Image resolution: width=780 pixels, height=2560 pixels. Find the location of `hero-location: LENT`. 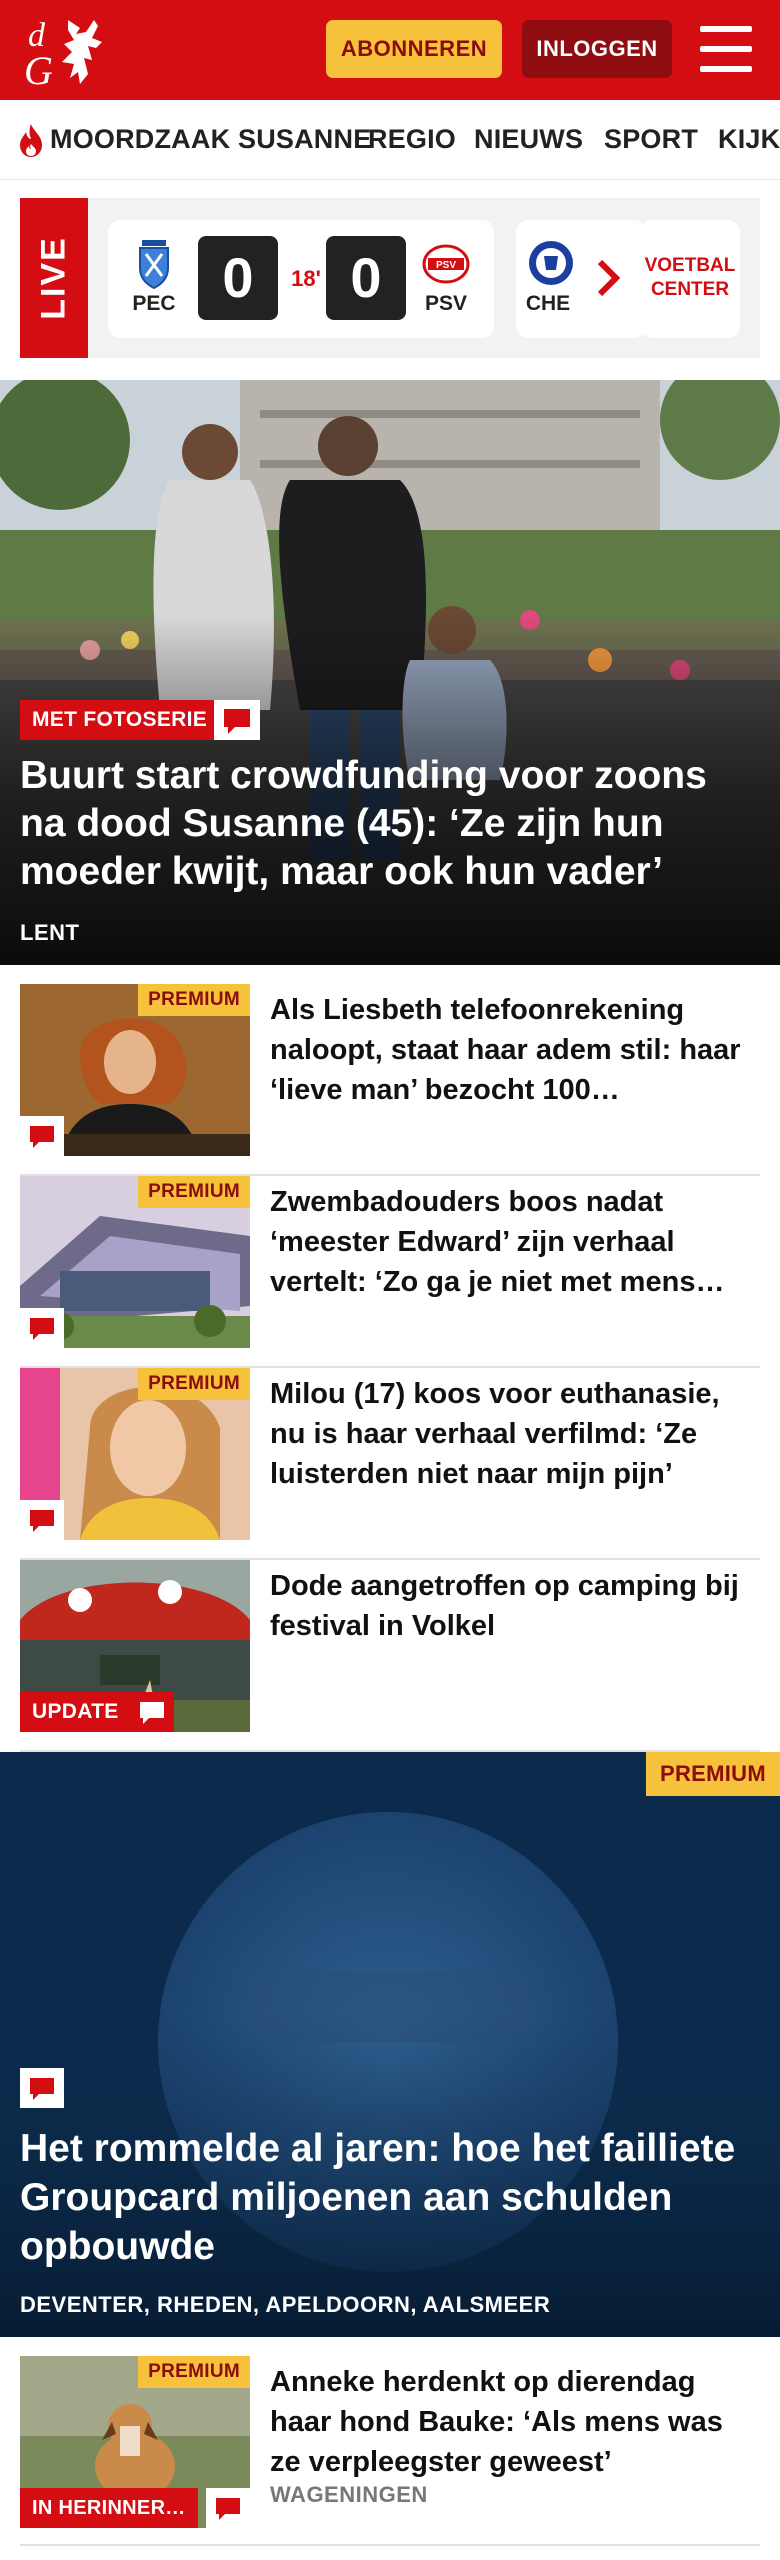

hero-location: LENT is located at coordinates (50, 932).